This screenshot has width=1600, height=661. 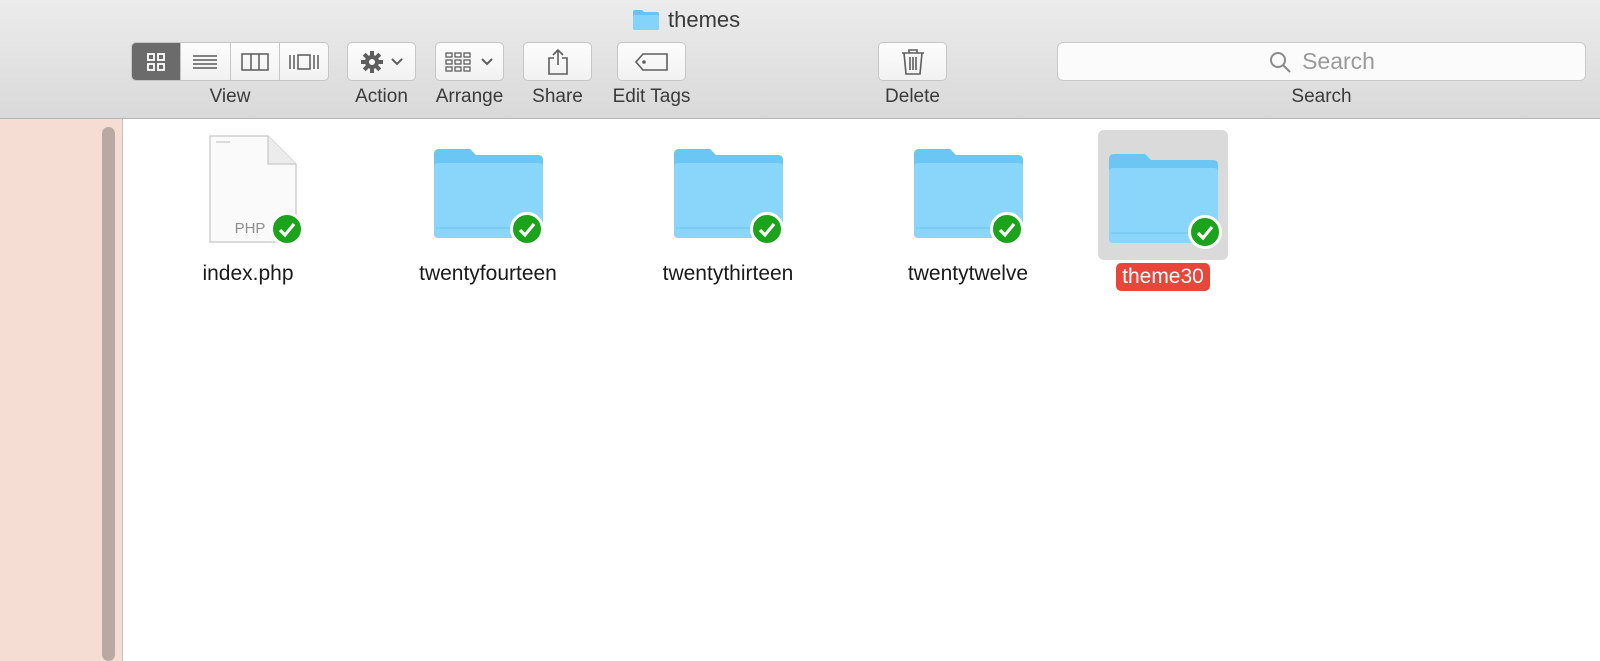 I want to click on cover-flow-icon, so click(x=304, y=61).